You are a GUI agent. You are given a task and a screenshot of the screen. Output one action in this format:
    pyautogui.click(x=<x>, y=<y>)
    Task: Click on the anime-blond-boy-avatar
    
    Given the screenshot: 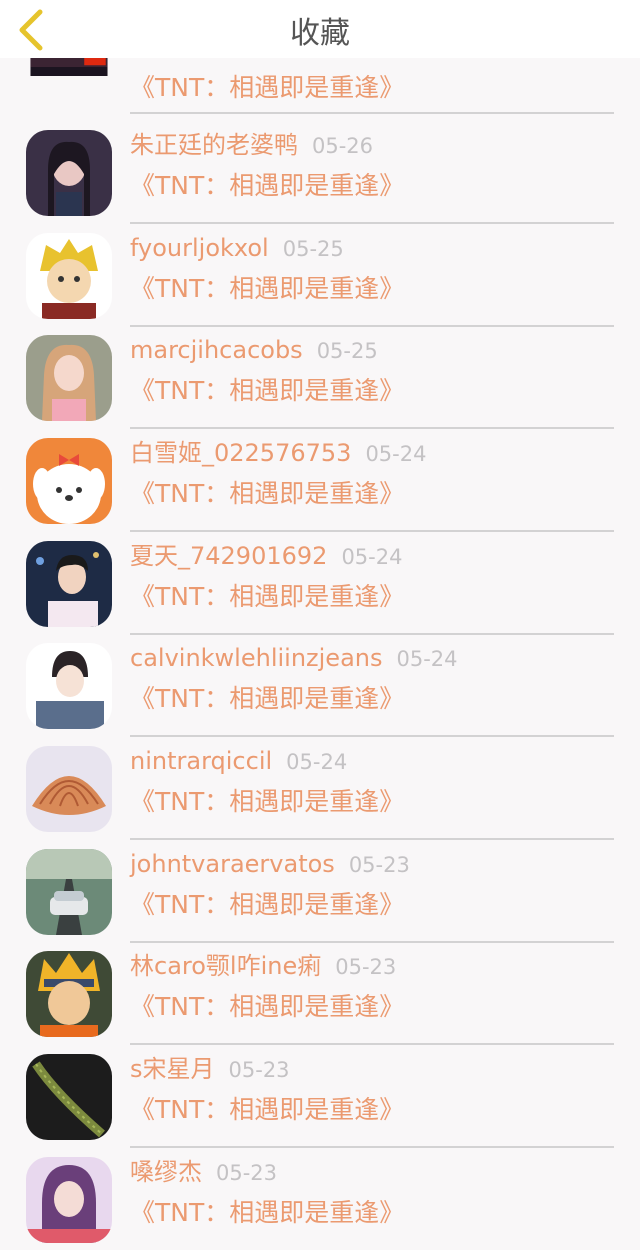 What is the action you would take?
    pyautogui.click(x=69, y=276)
    